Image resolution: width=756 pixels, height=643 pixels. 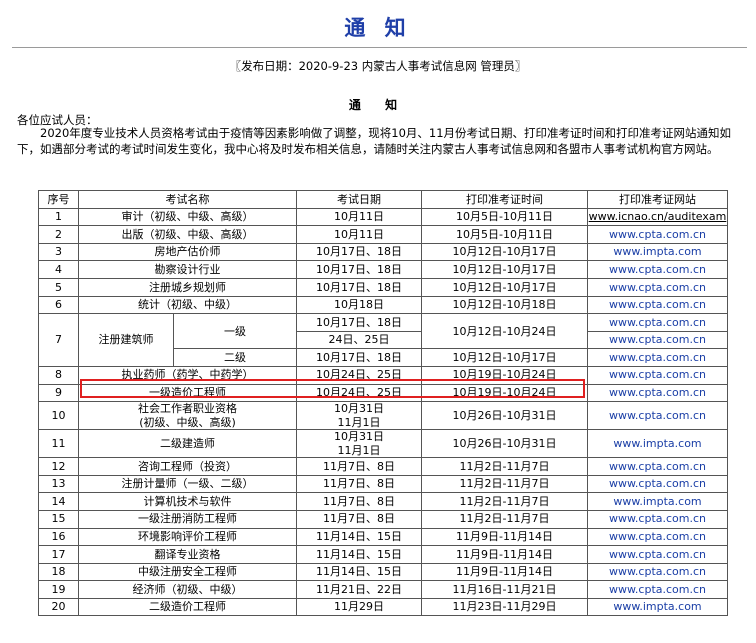 I want to click on row-no: 13, so click(x=58, y=484).